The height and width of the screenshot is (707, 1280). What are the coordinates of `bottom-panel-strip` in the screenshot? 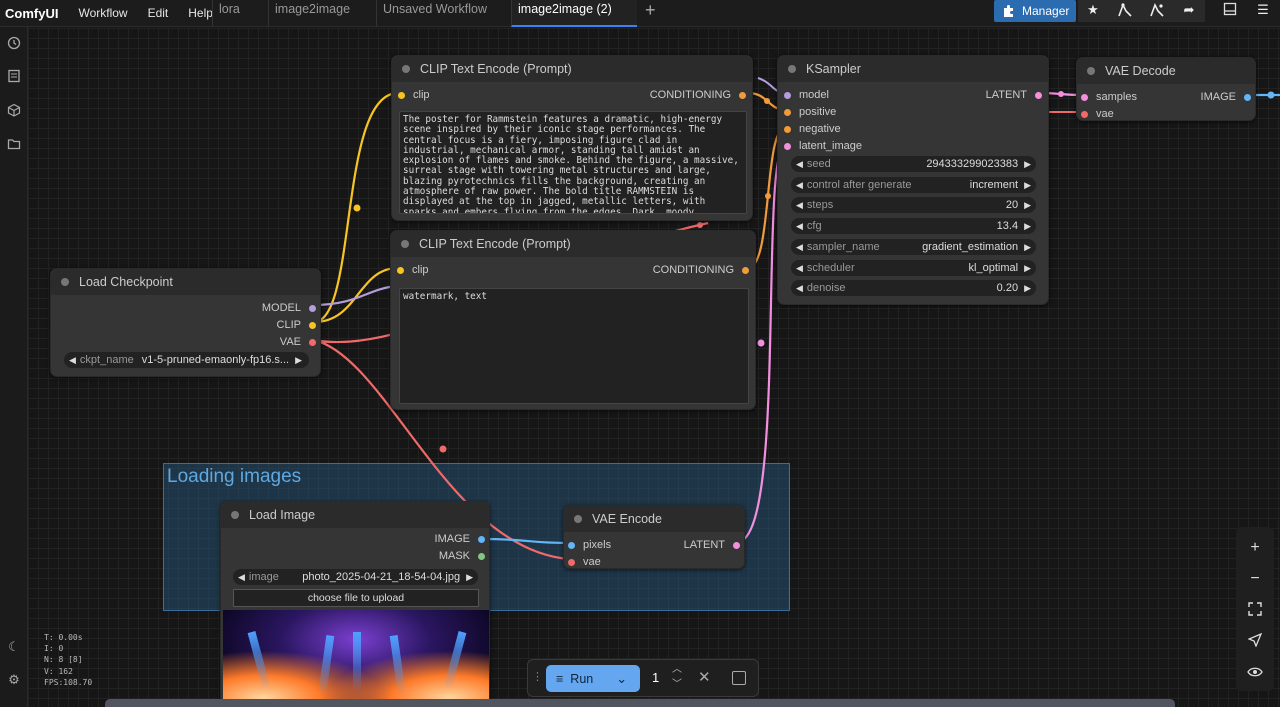 It's located at (640, 703).